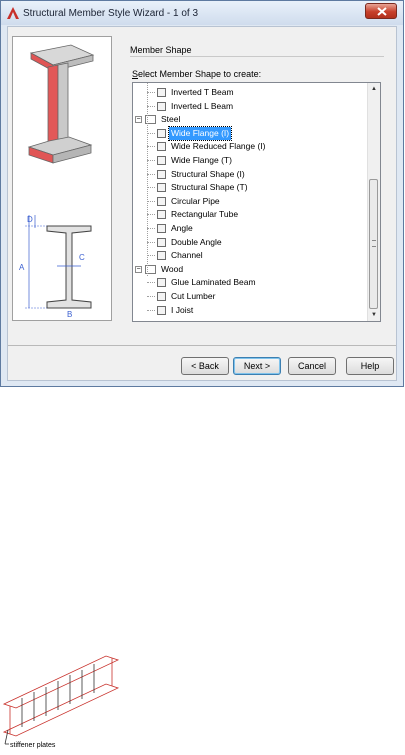 This screenshot has height=755, width=405. What do you see at coordinates (248, 119) in the screenshot?
I see `tree-folder-steel: − Steel` at bounding box center [248, 119].